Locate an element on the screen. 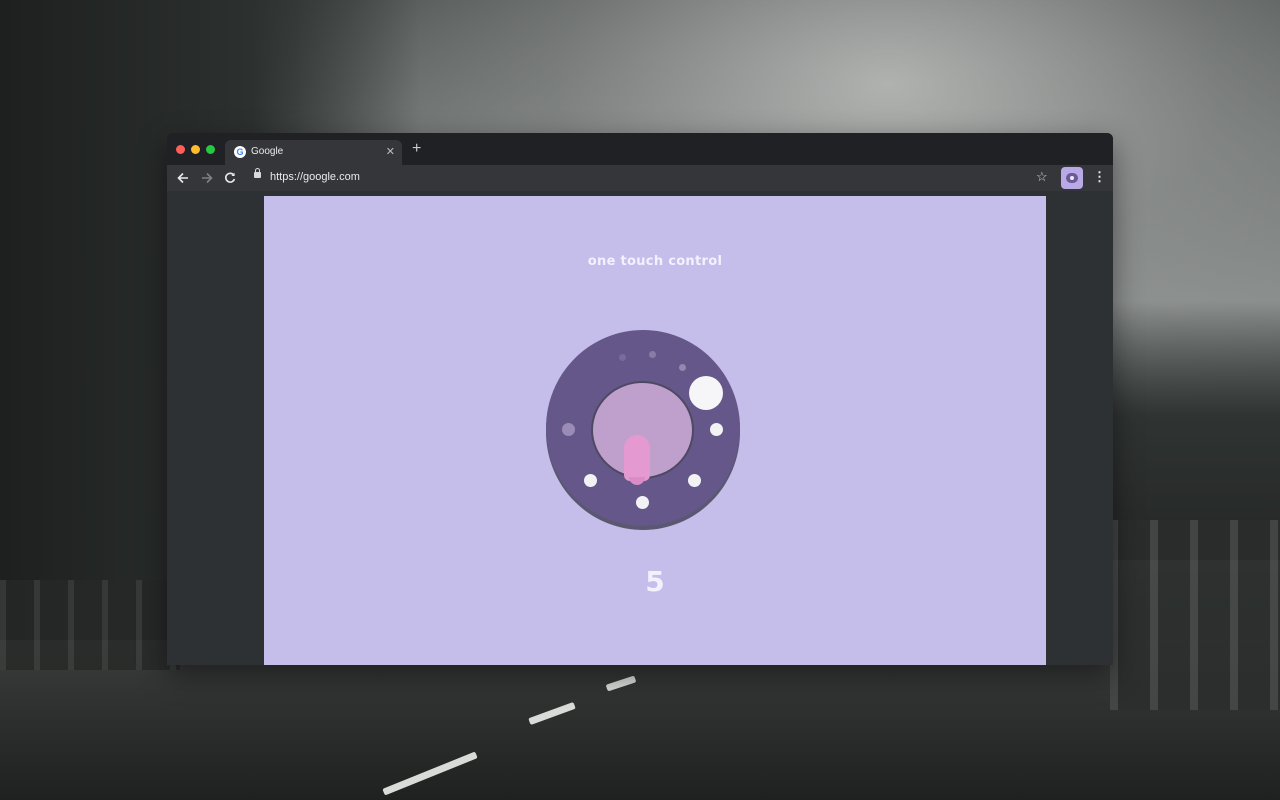 The width and height of the screenshot is (1280, 800). browser-menu-icon: ⋮ is located at coordinates (1099, 177).